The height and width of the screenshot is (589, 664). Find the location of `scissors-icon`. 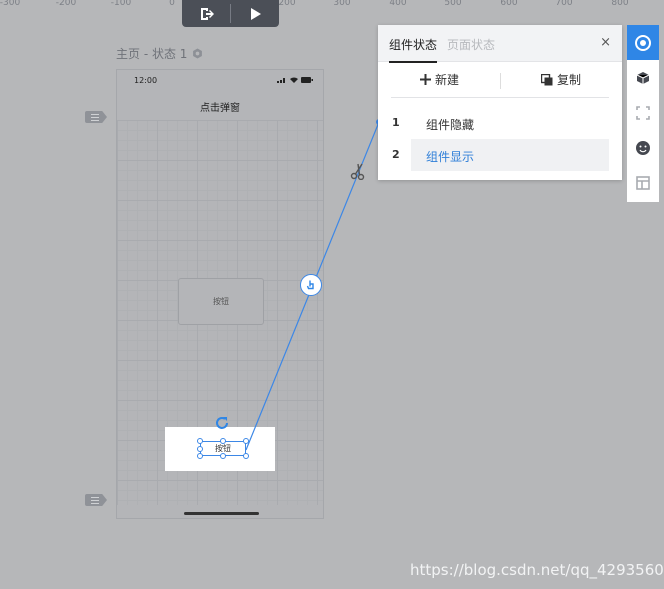

scissors-icon is located at coordinates (359, 171).